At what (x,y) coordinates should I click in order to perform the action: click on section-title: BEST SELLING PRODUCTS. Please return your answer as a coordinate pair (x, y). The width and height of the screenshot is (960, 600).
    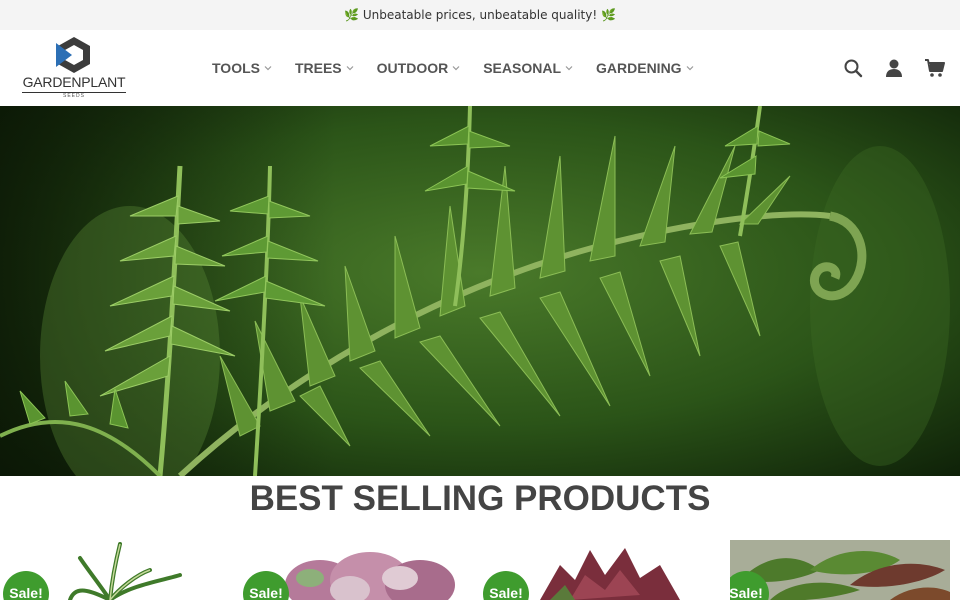
    Looking at the image, I should click on (480, 498).